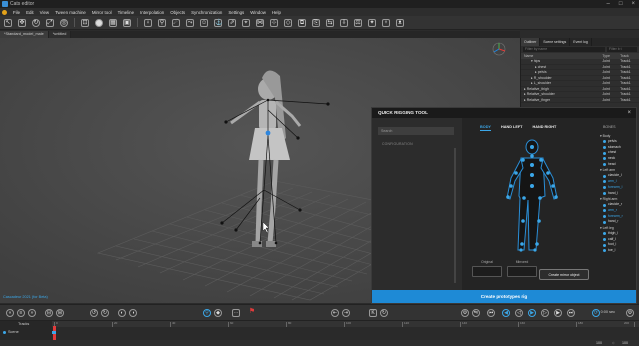 This screenshot has height=346, width=639. What do you see at coordinates (599, 343) in the screenshot?
I see `frame-value: 100` at bounding box center [599, 343].